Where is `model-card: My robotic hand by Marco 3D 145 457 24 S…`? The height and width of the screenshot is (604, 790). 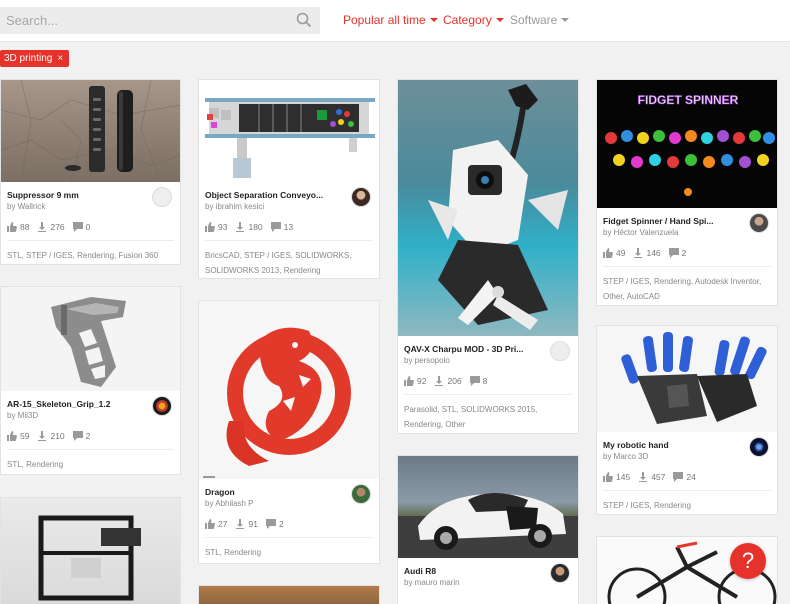
model-card: My robotic hand by Marco 3D 145 457 24 S… is located at coordinates (687, 420).